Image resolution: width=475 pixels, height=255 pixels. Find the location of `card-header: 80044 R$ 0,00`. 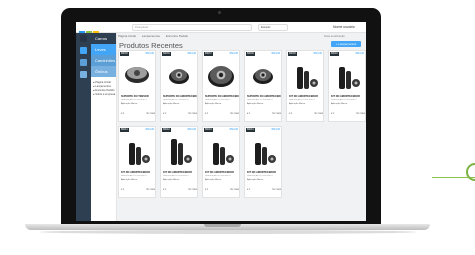

card-header: 80044 R$ 0,00 is located at coordinates (263, 130).